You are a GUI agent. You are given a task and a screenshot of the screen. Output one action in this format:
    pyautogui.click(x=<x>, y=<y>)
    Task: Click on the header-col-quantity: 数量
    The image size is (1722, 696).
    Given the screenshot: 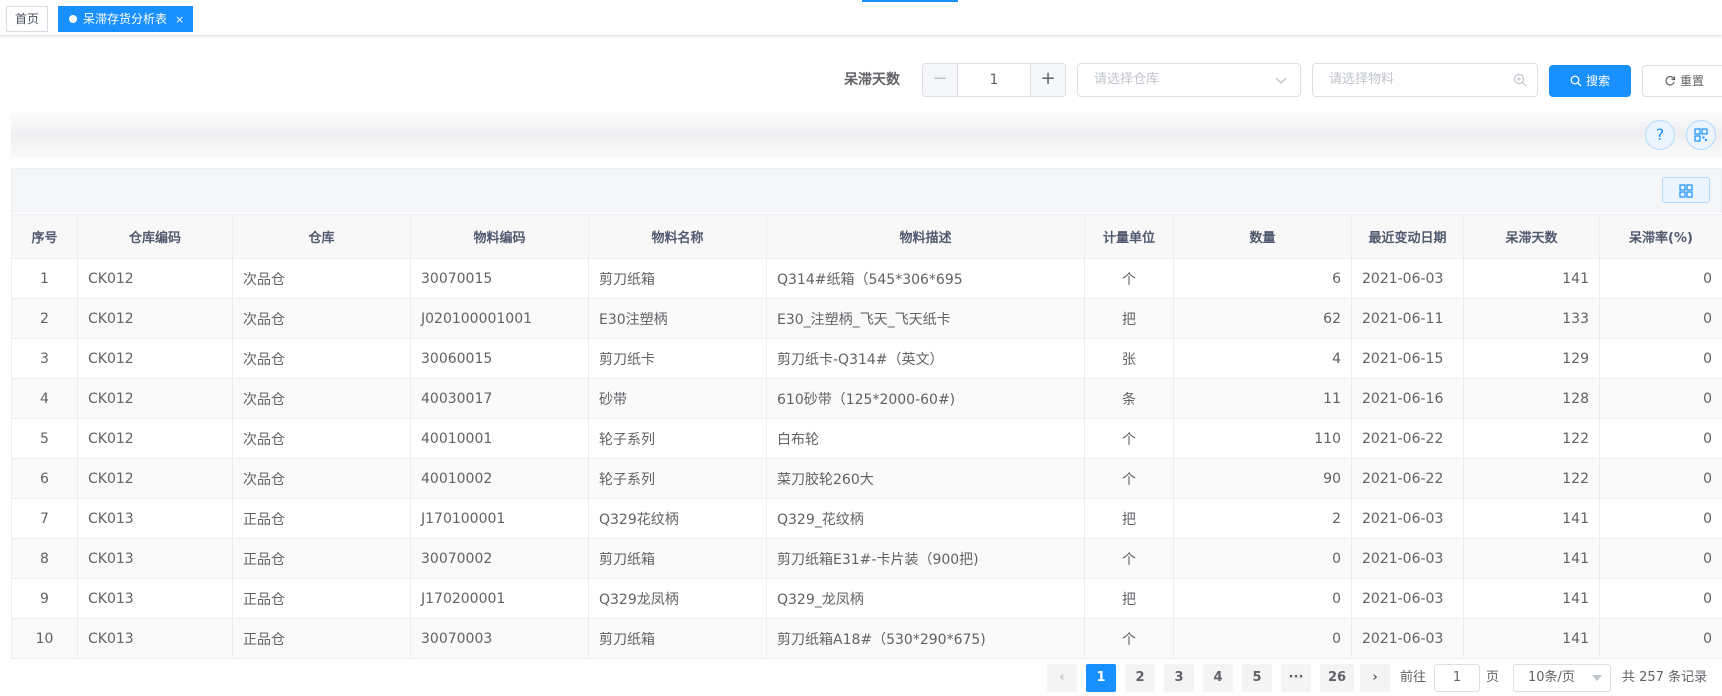 What is the action you would take?
    pyautogui.click(x=1262, y=236)
    